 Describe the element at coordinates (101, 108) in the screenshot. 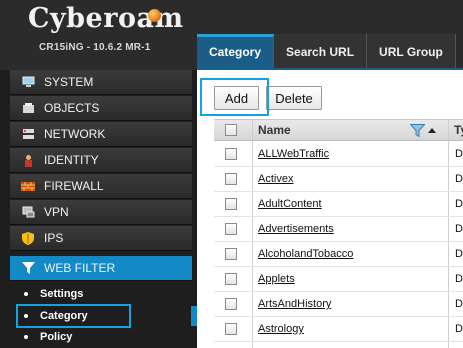

I see `sidebar-item-objects: OBJECTS` at that location.